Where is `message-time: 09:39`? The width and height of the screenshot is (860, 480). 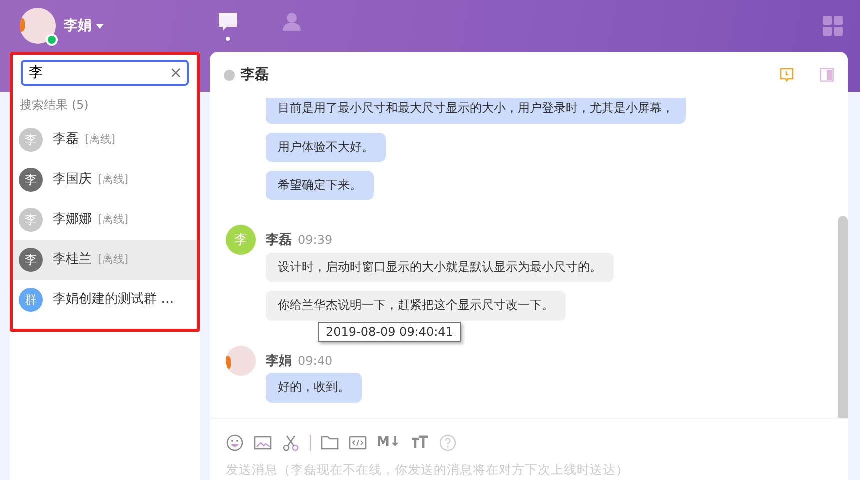
message-time: 09:39 is located at coordinates (315, 241).